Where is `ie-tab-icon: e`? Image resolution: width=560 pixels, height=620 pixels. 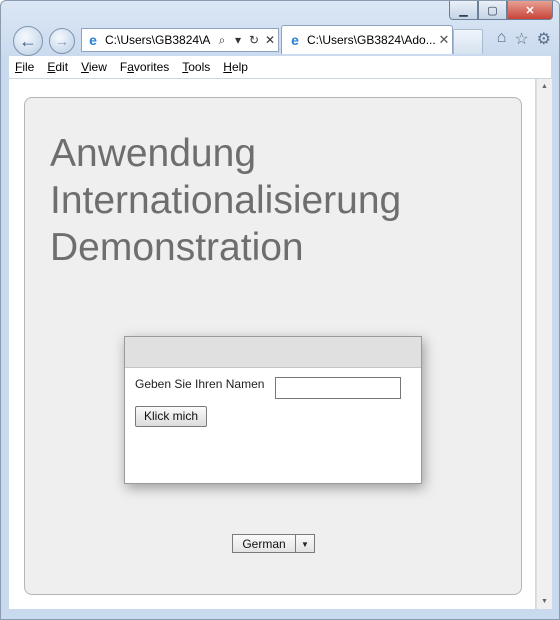
ie-tab-icon: e is located at coordinates (295, 40).